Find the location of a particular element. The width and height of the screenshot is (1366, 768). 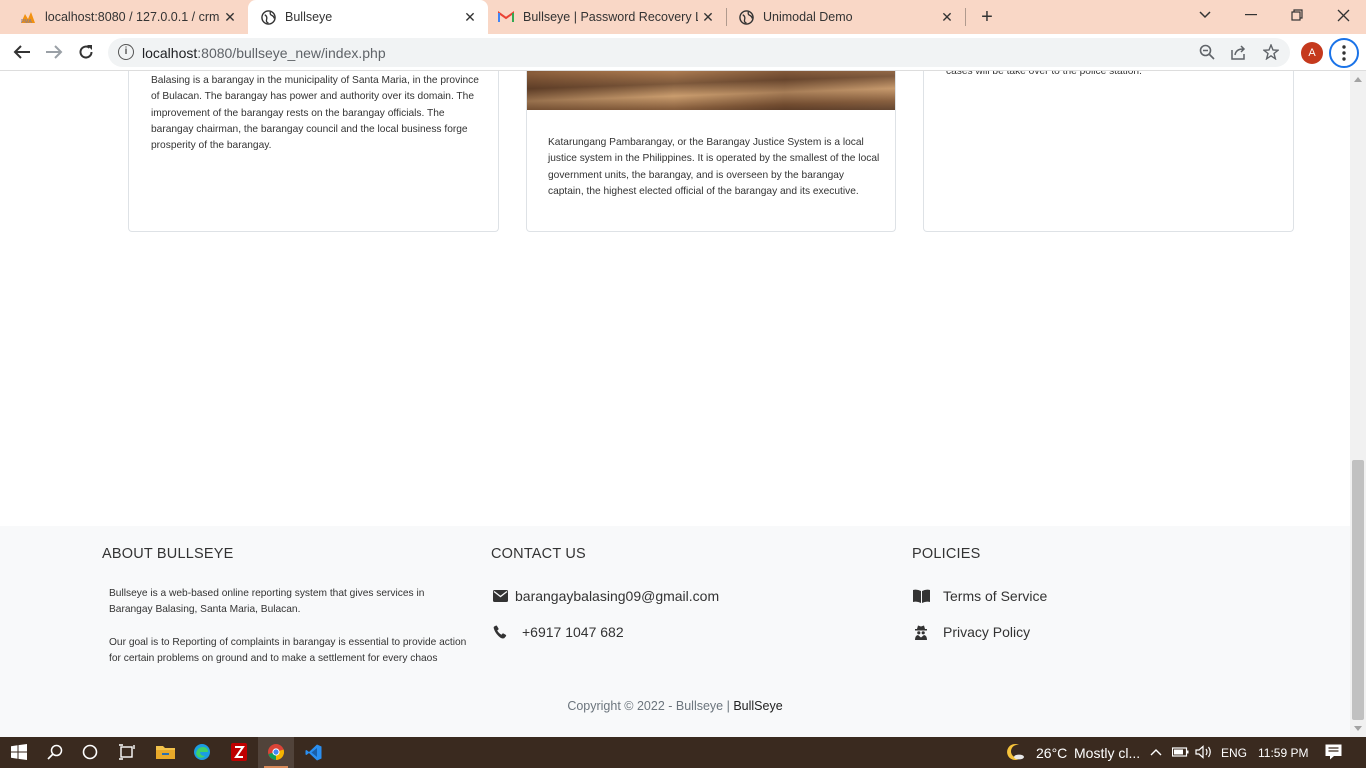

filezilla-icon is located at coordinates (239, 752).